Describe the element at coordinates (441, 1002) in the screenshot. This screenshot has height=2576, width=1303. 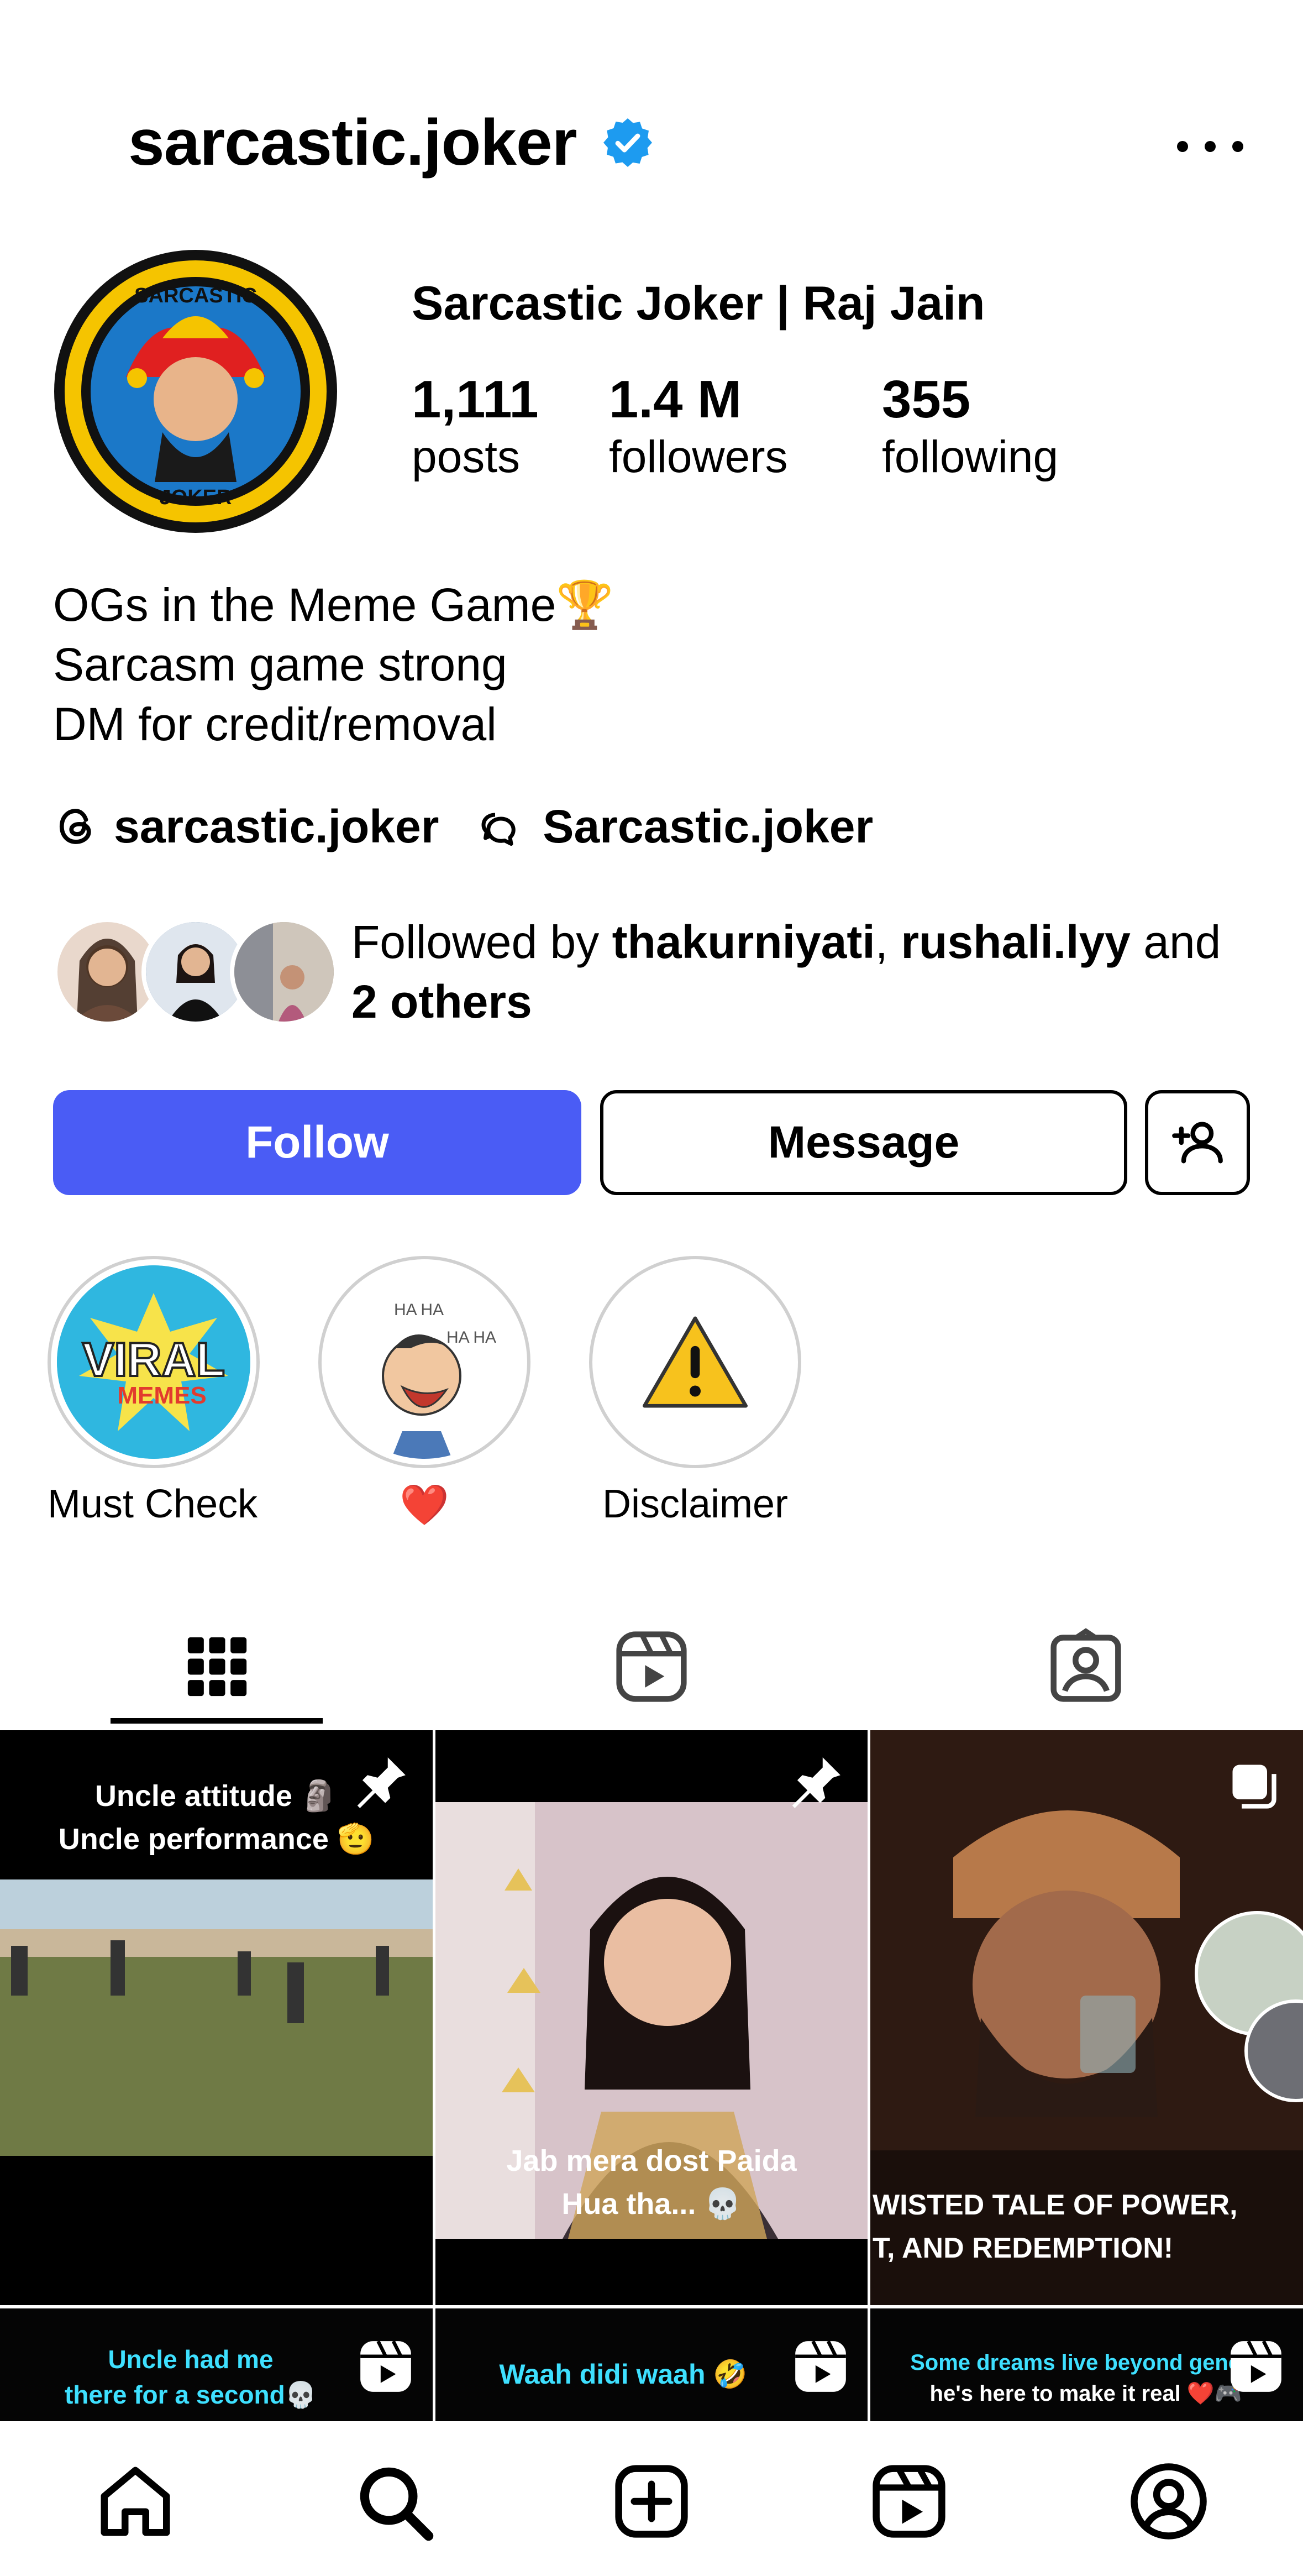
I see `mutual-others: 2 others` at that location.